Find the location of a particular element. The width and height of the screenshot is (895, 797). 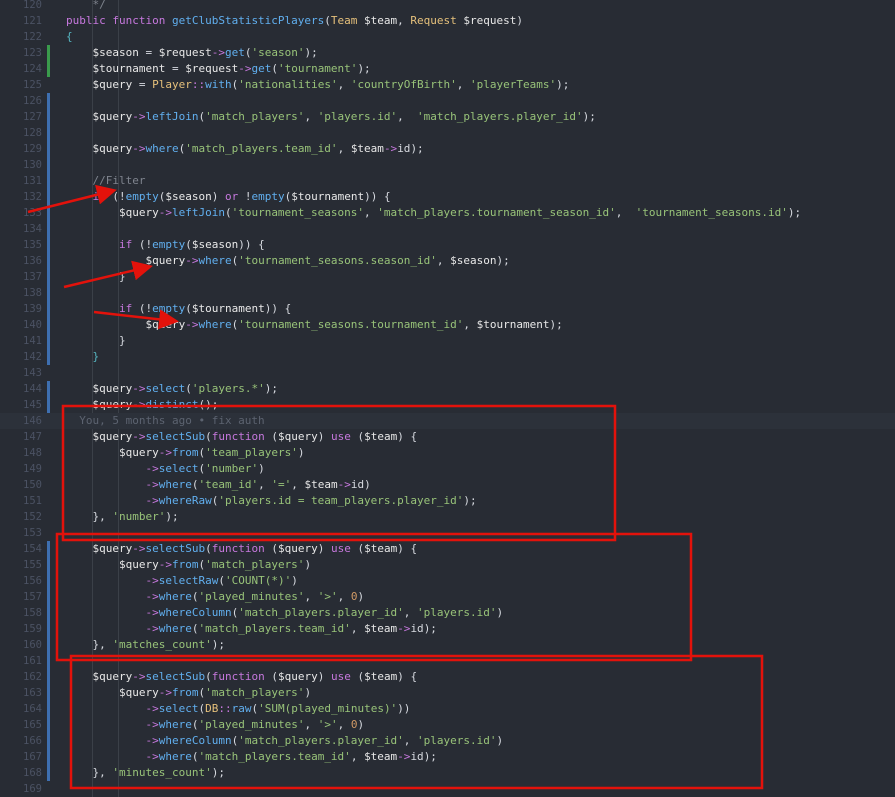

code-token: whereColumn is located at coordinates (195, 740).